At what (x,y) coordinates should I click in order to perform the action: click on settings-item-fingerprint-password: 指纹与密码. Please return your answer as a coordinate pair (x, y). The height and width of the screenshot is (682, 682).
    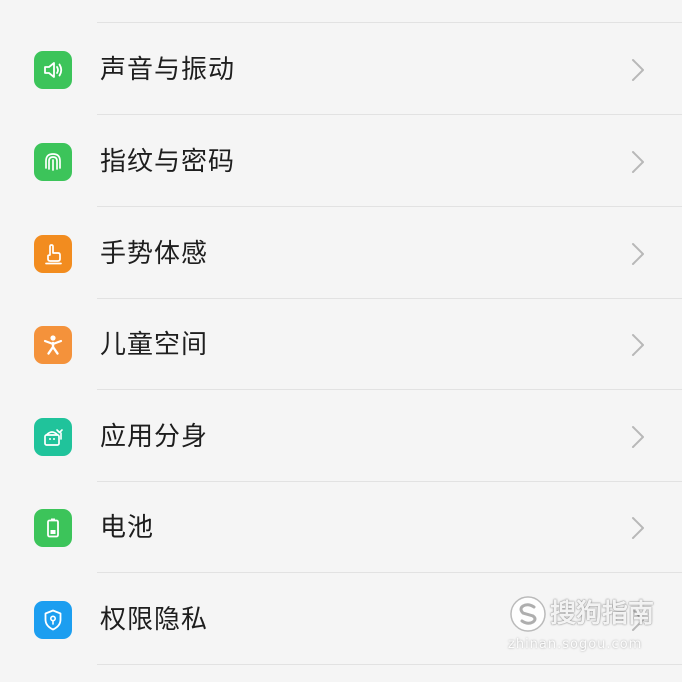
    Looking at the image, I should click on (341, 162).